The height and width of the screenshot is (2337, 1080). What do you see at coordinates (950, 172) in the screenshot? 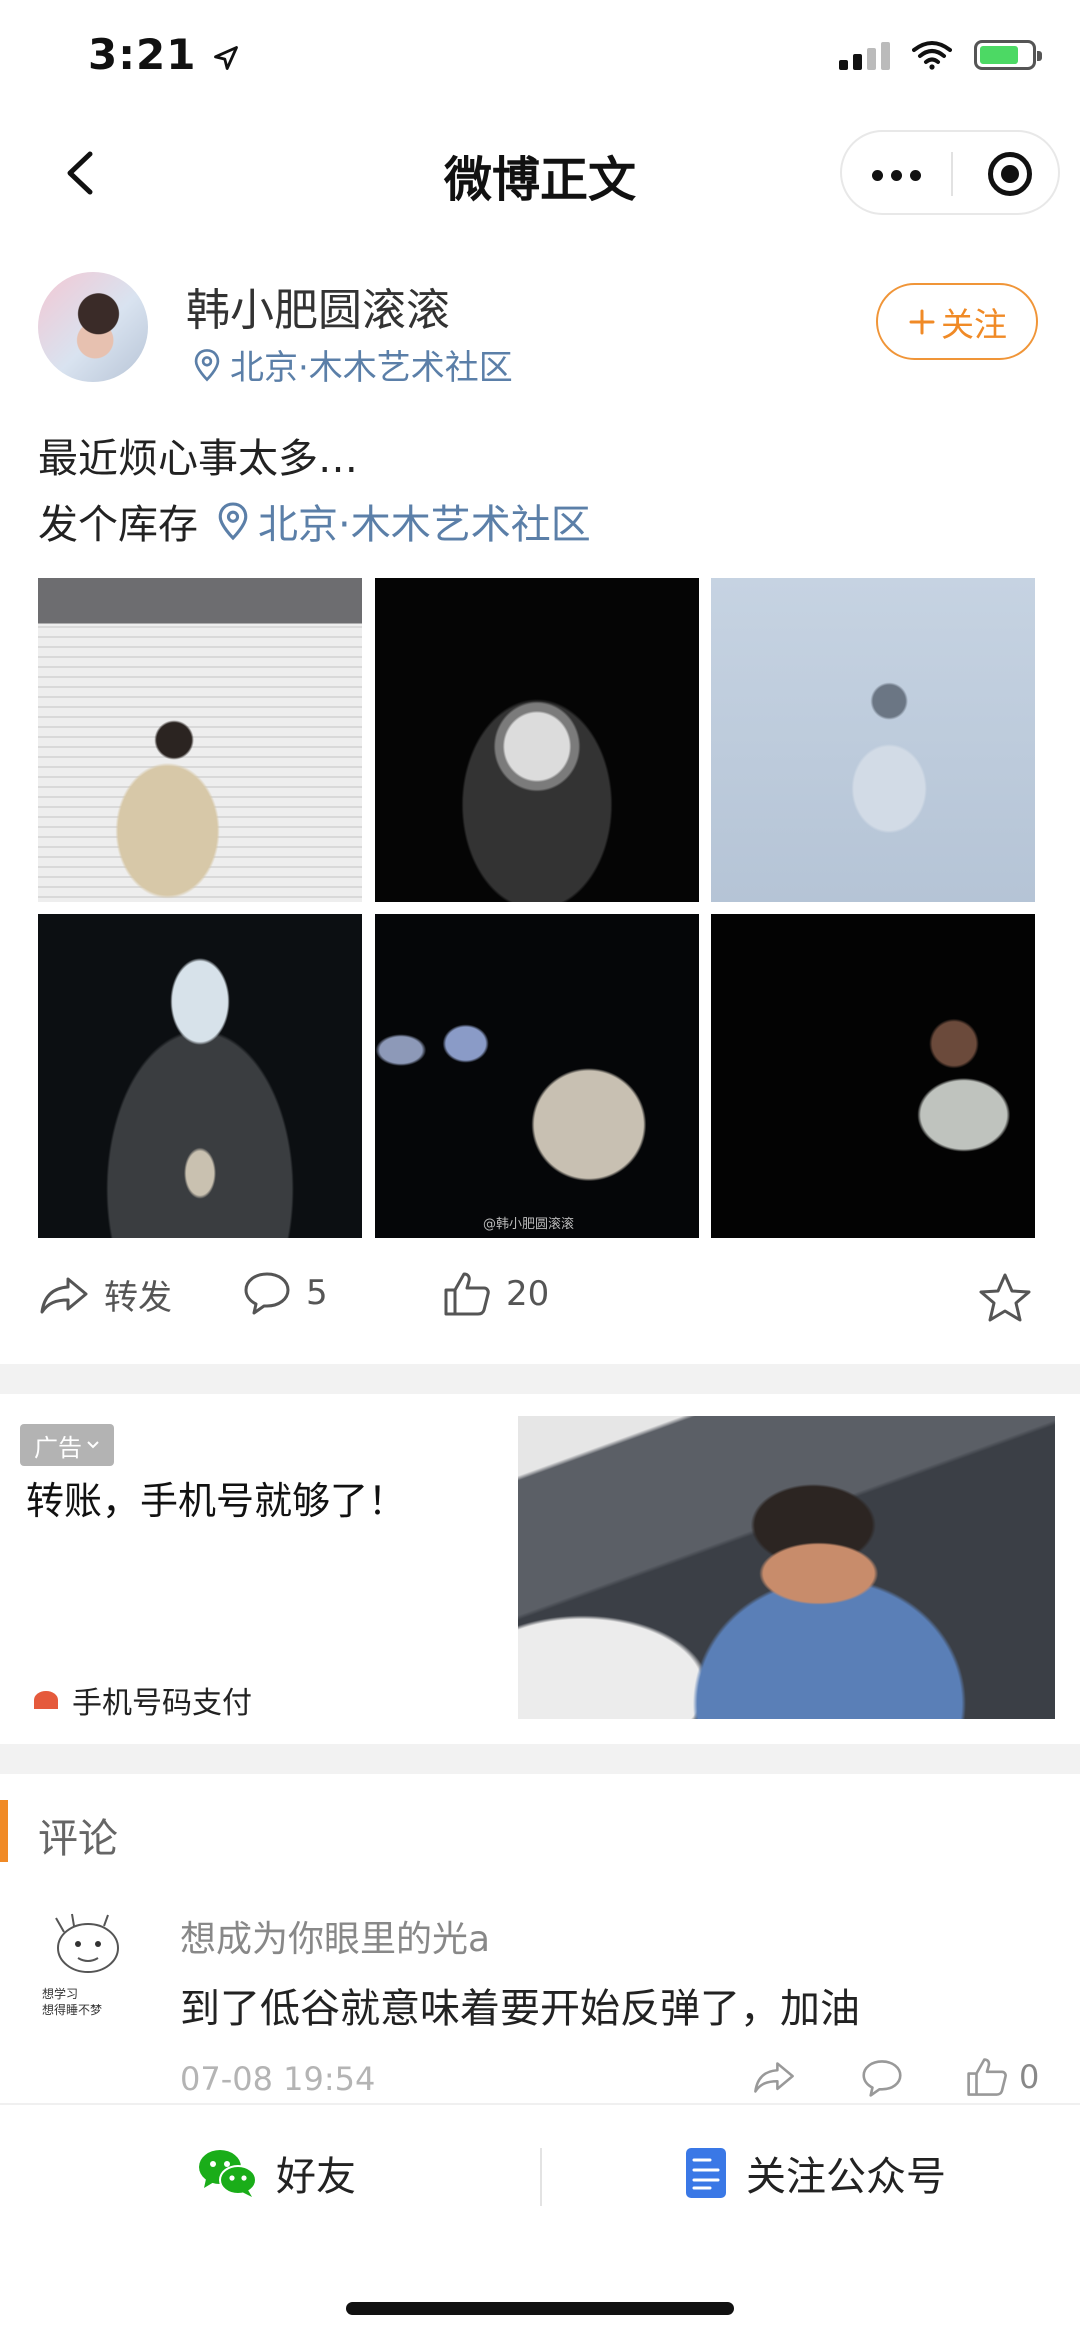
I see `miniprogram-capsule` at bounding box center [950, 172].